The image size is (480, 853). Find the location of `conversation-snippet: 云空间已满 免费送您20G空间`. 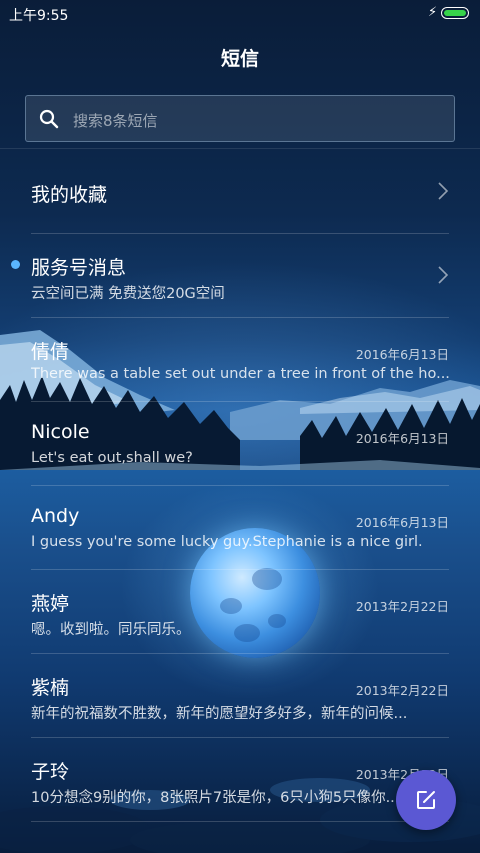

conversation-snippet: 云空间已满 免费送您20G空间 is located at coordinates (128, 294).